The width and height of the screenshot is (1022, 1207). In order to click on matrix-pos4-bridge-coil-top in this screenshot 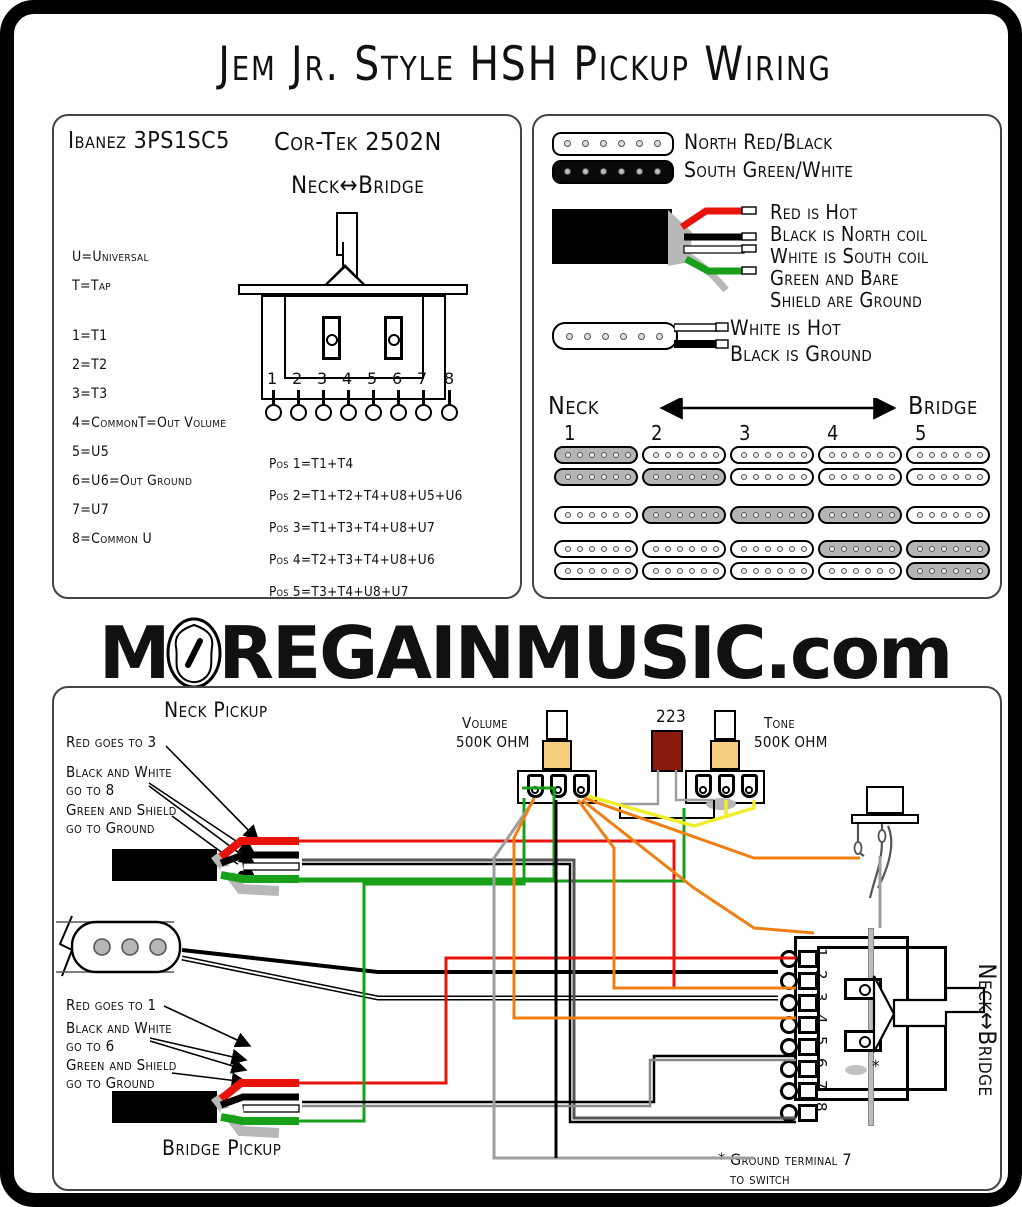, I will do `click(860, 549)`.